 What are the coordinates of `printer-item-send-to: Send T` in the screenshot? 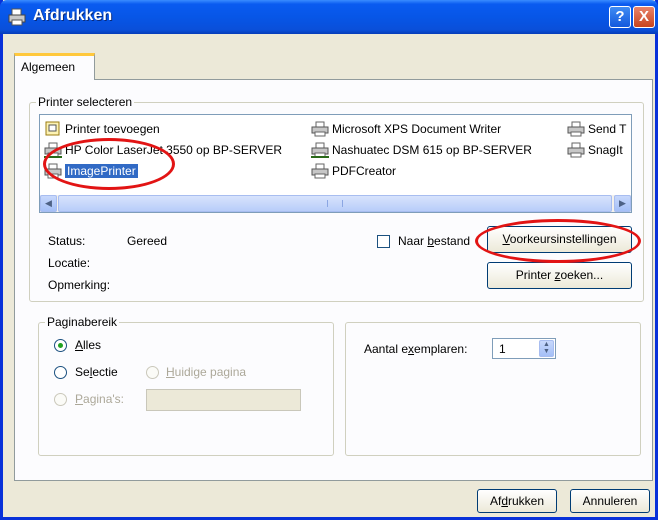 It's located at (596, 129).